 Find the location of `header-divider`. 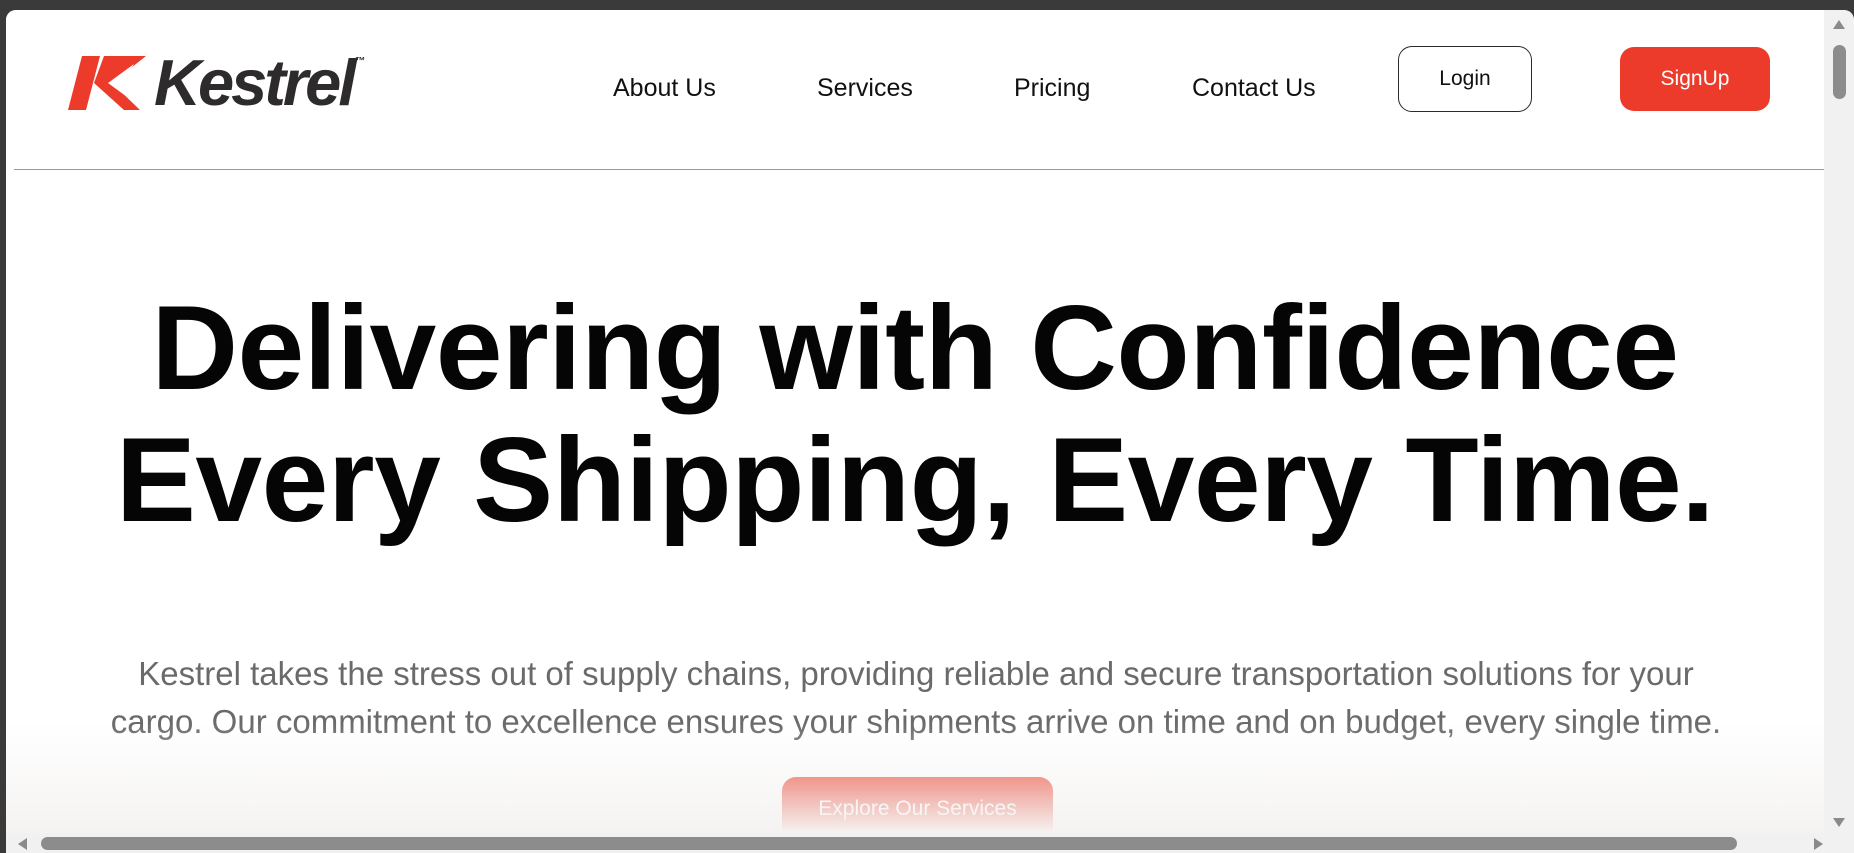

header-divider is located at coordinates (919, 169).